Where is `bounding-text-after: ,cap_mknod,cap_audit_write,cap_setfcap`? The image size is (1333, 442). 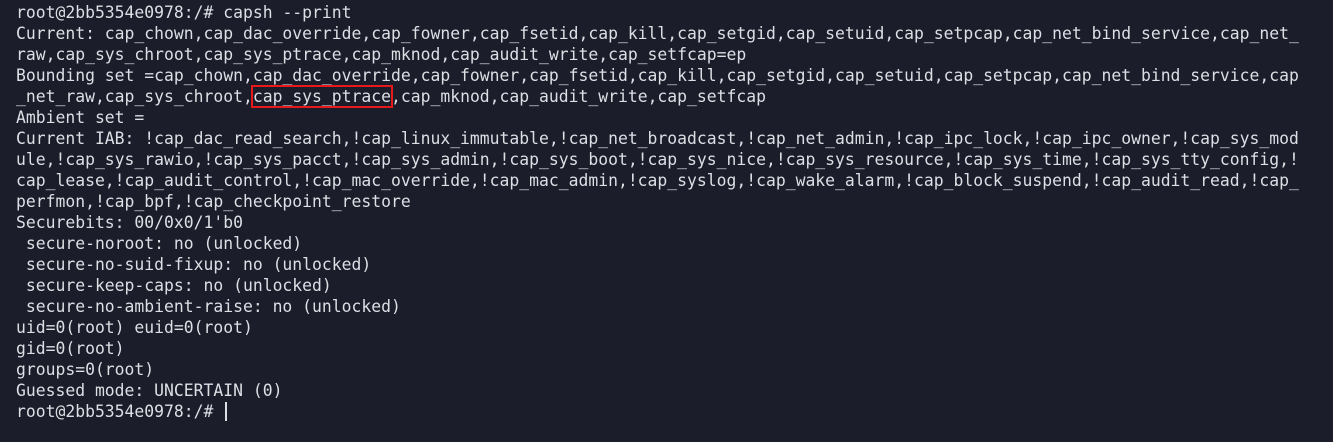 bounding-text-after: ,cap_mknod,cap_audit_write,cap_setfcap is located at coordinates (578, 96).